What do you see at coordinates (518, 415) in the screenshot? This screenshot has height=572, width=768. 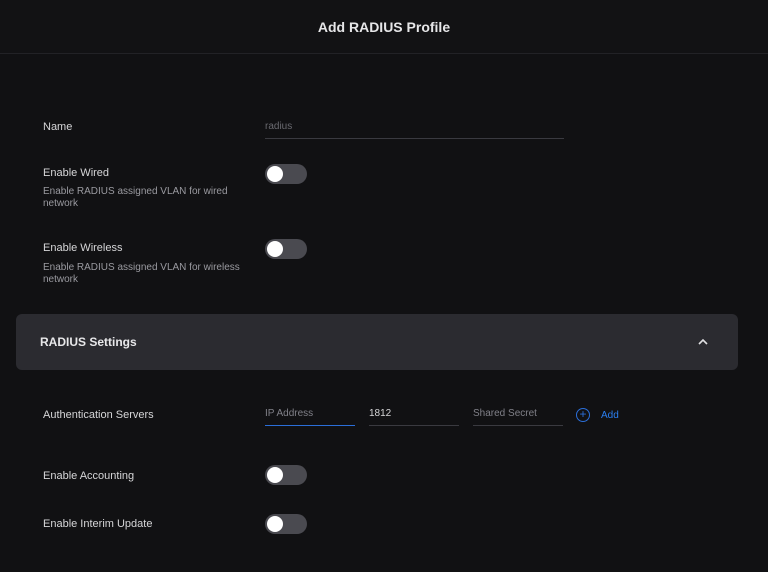 I see `shared-secret-input` at bounding box center [518, 415].